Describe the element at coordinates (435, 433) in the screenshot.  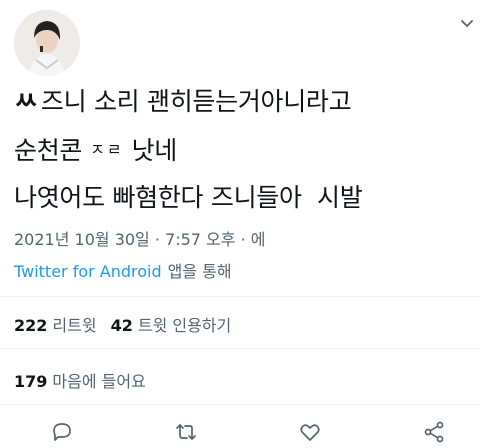
I see `share-icon` at that location.